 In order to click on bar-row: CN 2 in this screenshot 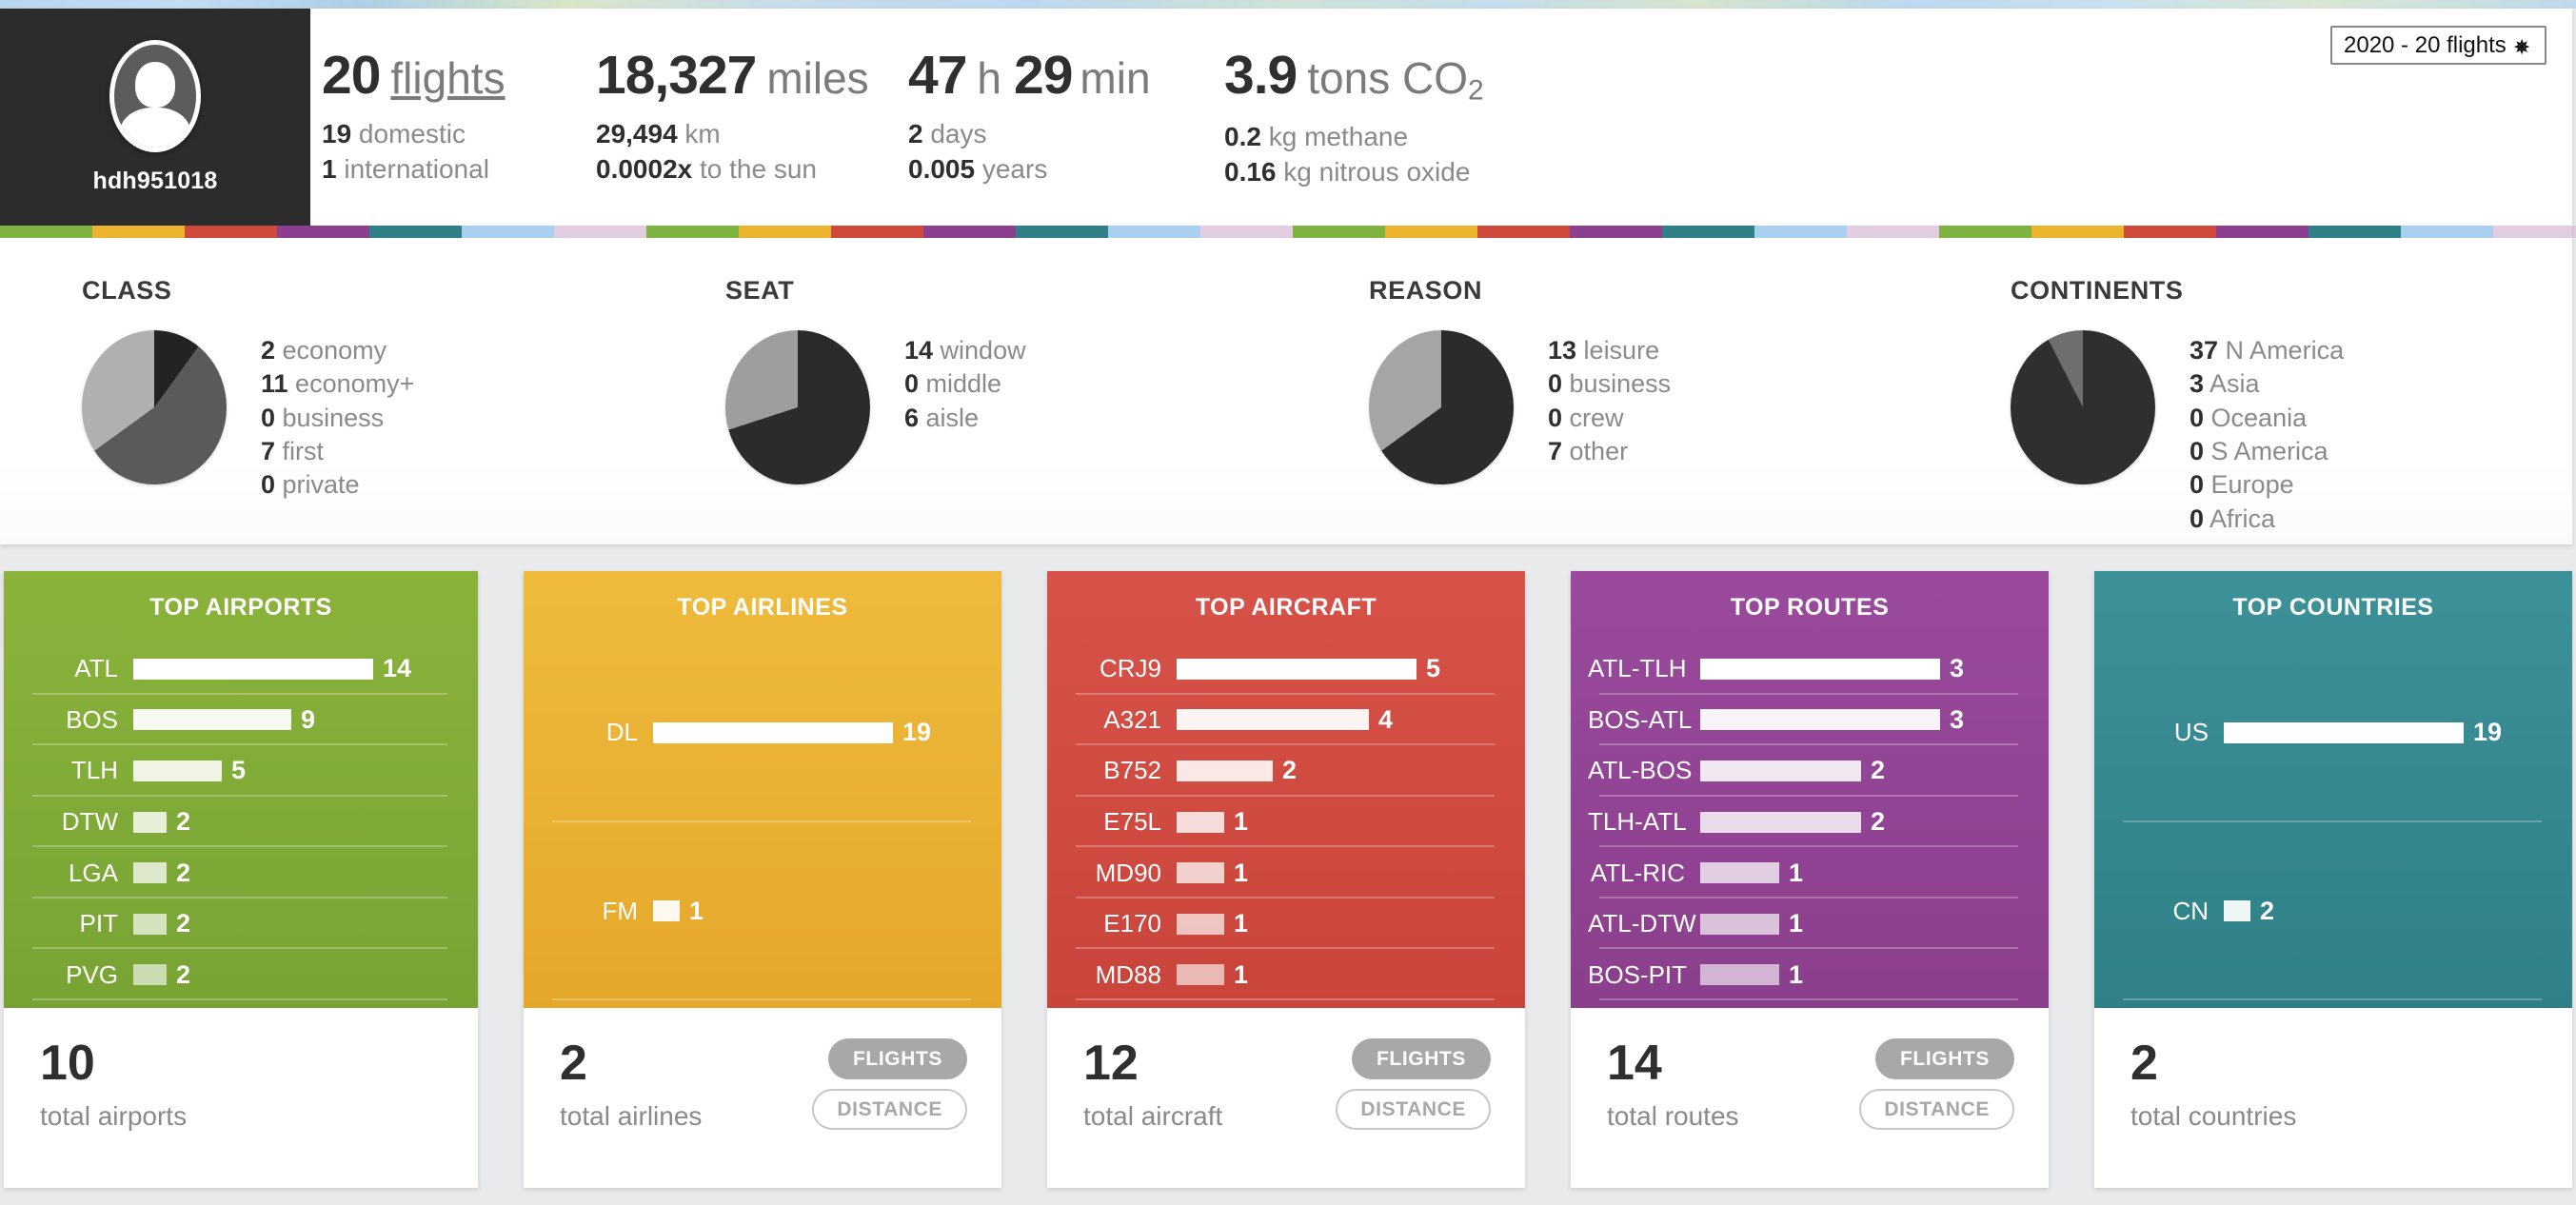, I will do `click(2333, 912)`.